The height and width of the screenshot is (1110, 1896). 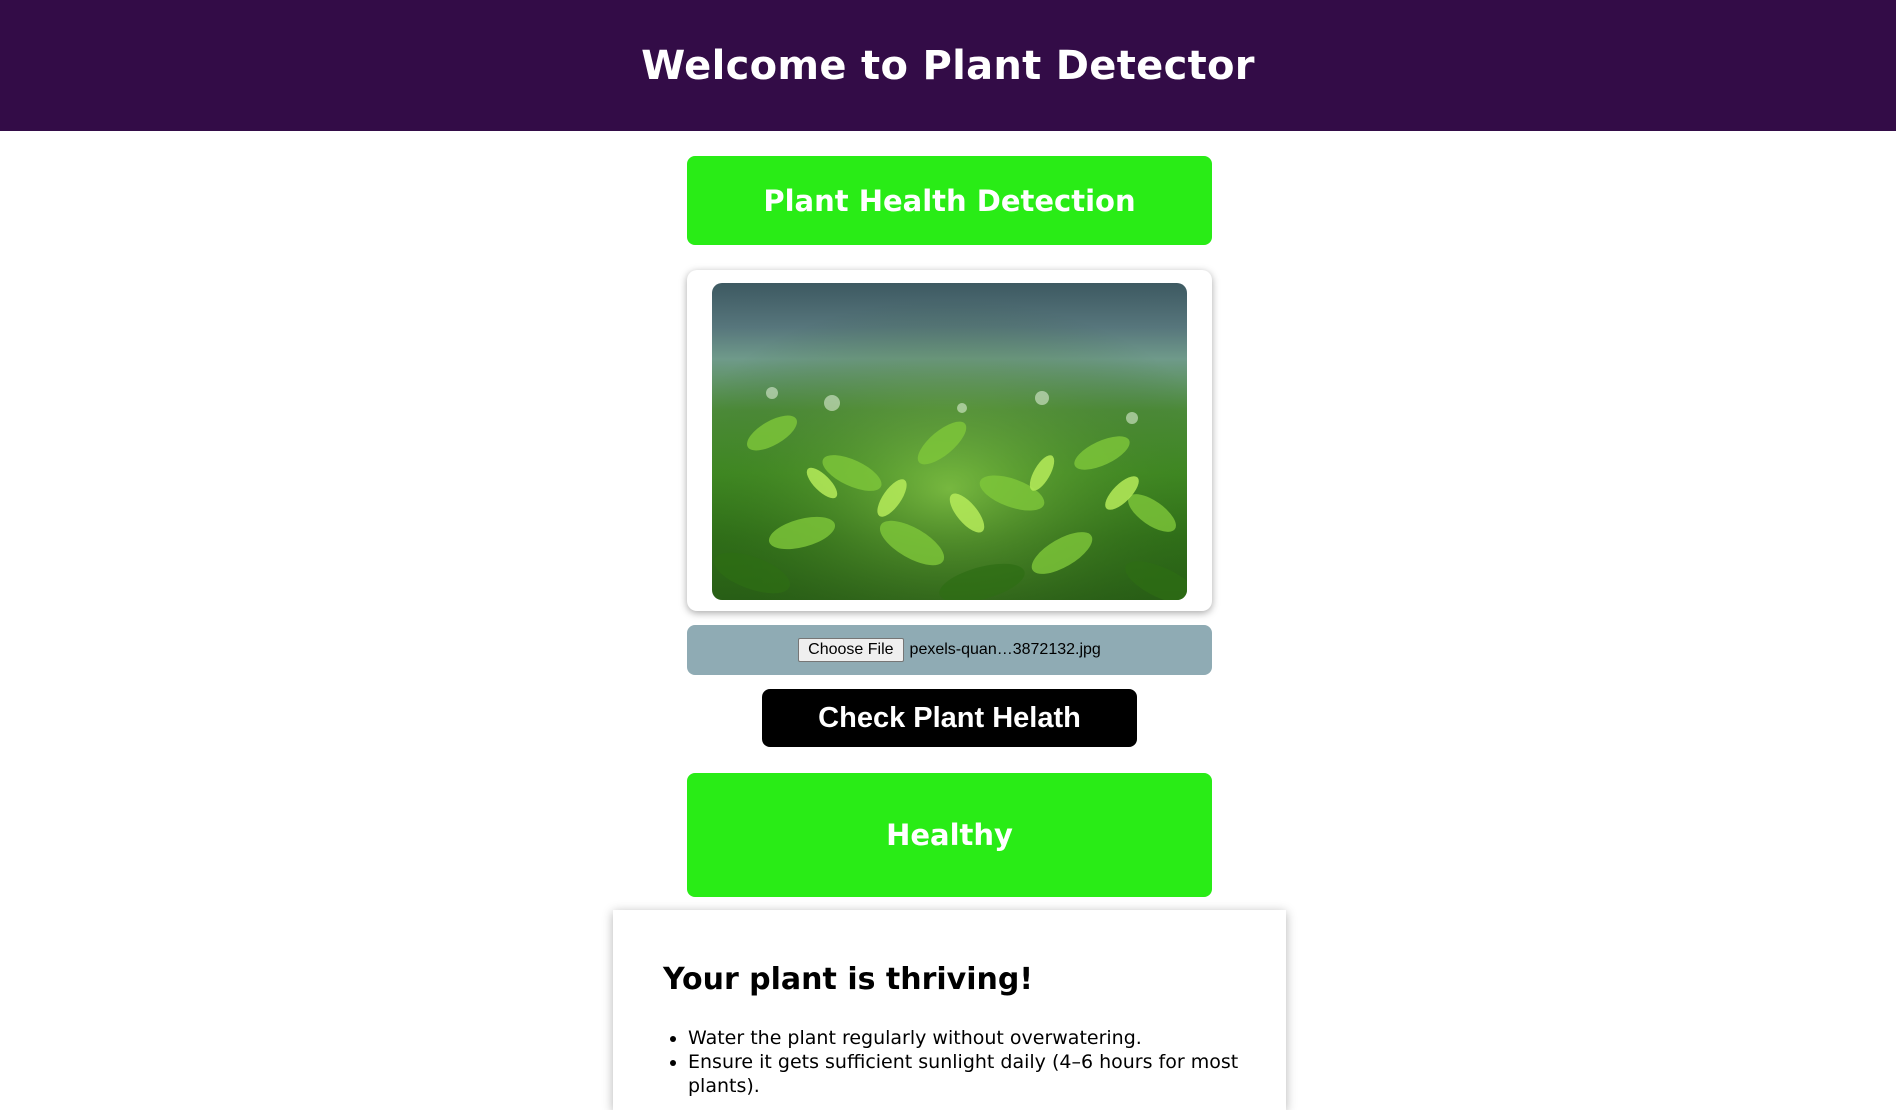 I want to click on section-title: Plant Health Detection, so click(x=949, y=200).